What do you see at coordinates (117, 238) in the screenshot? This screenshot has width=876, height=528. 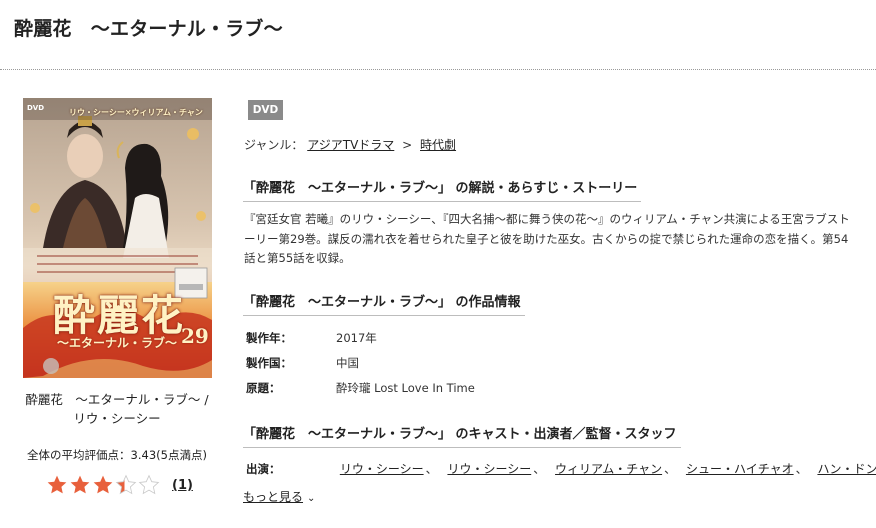 I see `cover-image: DVD リウ・シーシー×ウィリアム・チャン 酔麗花 〜エターナル・ラブ〜 29` at bounding box center [117, 238].